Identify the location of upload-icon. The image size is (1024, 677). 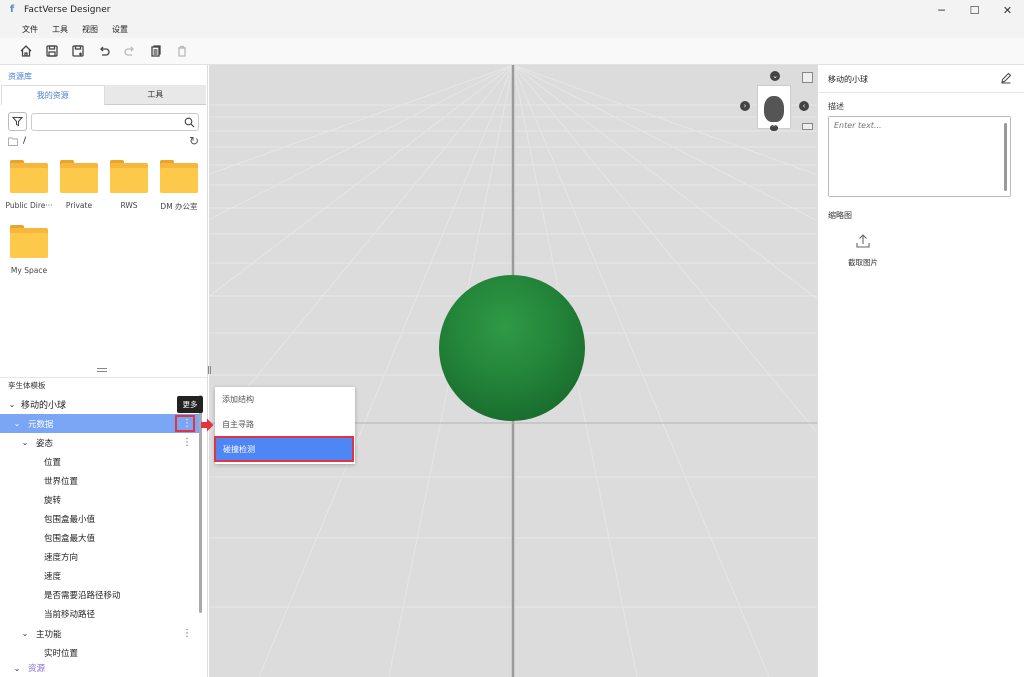
(863, 241).